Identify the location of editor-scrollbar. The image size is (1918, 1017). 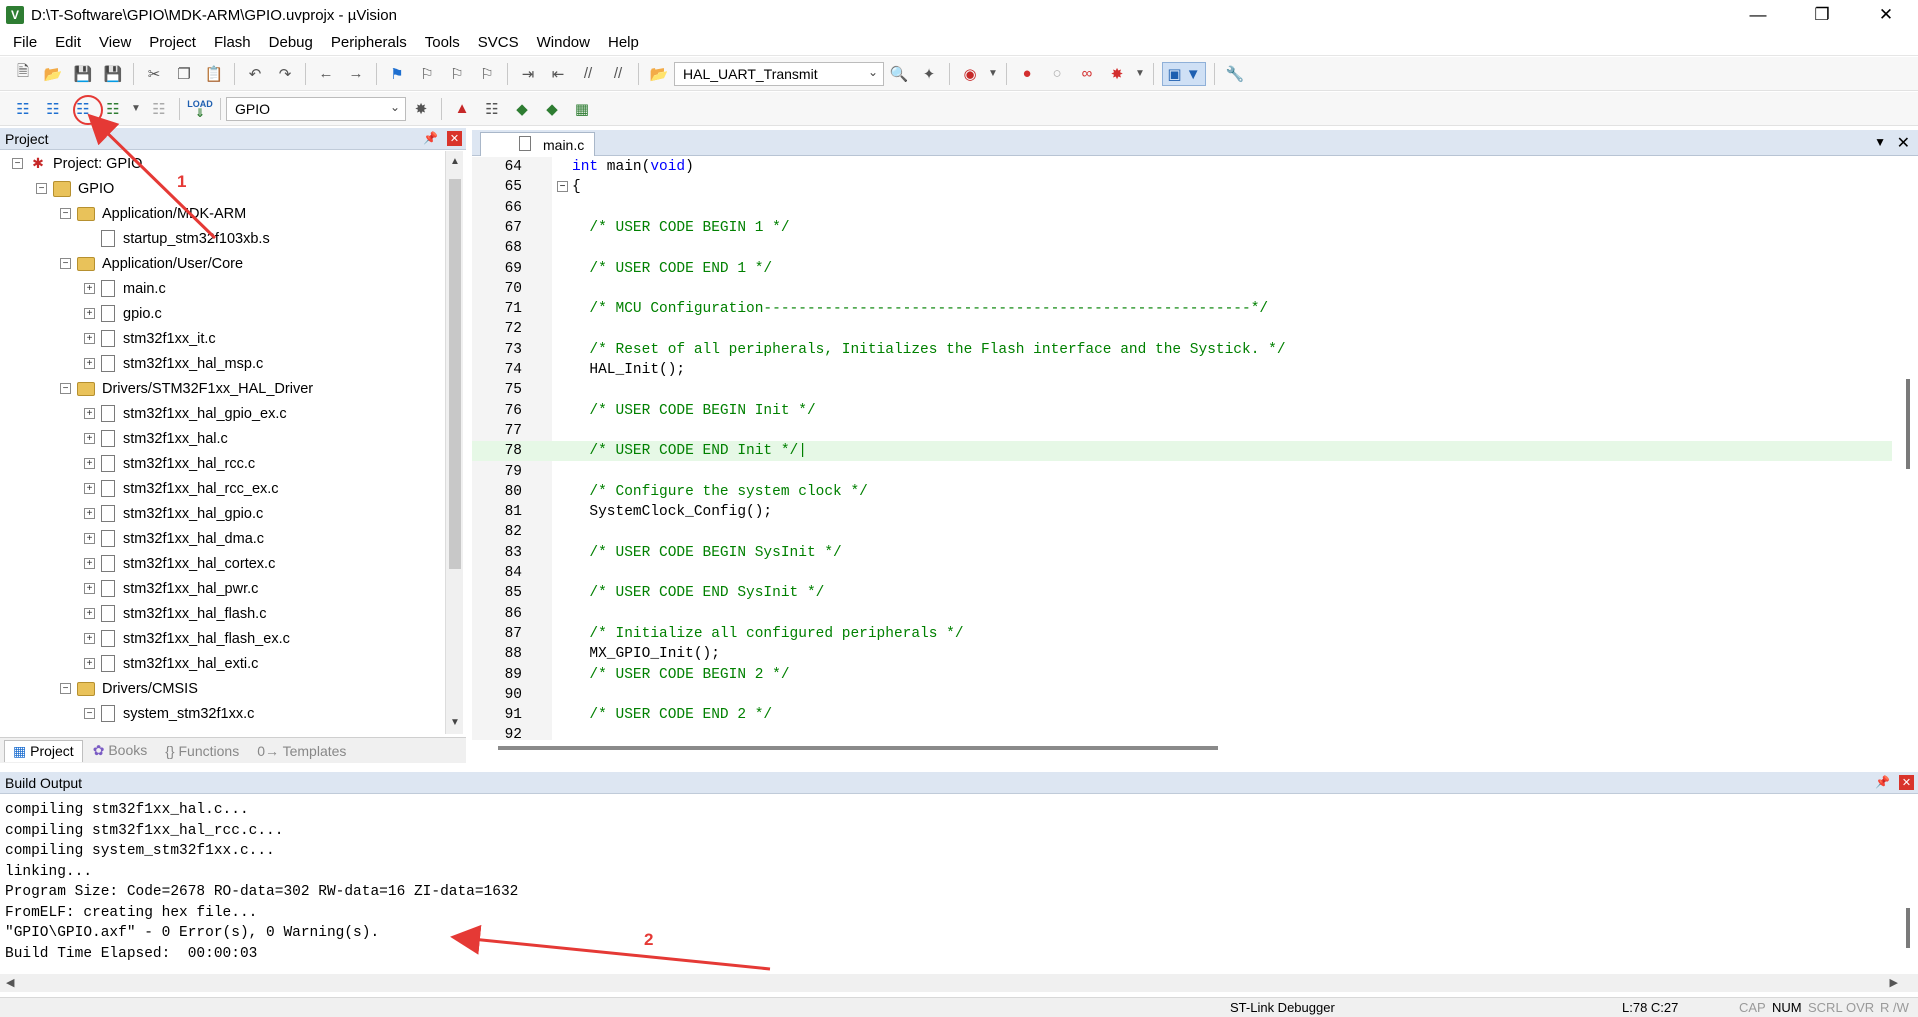
(1908, 448).